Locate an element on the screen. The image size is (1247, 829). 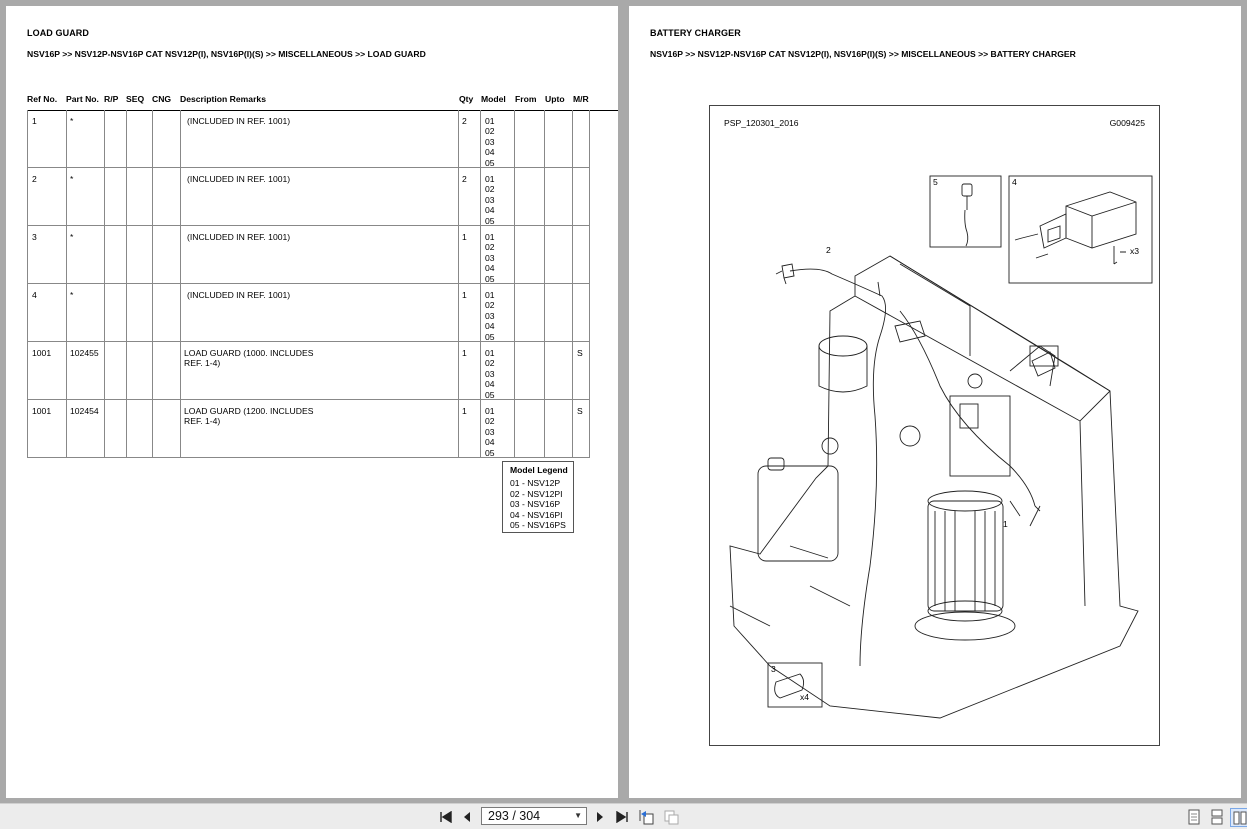
viewer-toolbar: 293 / 304 ▼ is located at coordinates (623, 816).